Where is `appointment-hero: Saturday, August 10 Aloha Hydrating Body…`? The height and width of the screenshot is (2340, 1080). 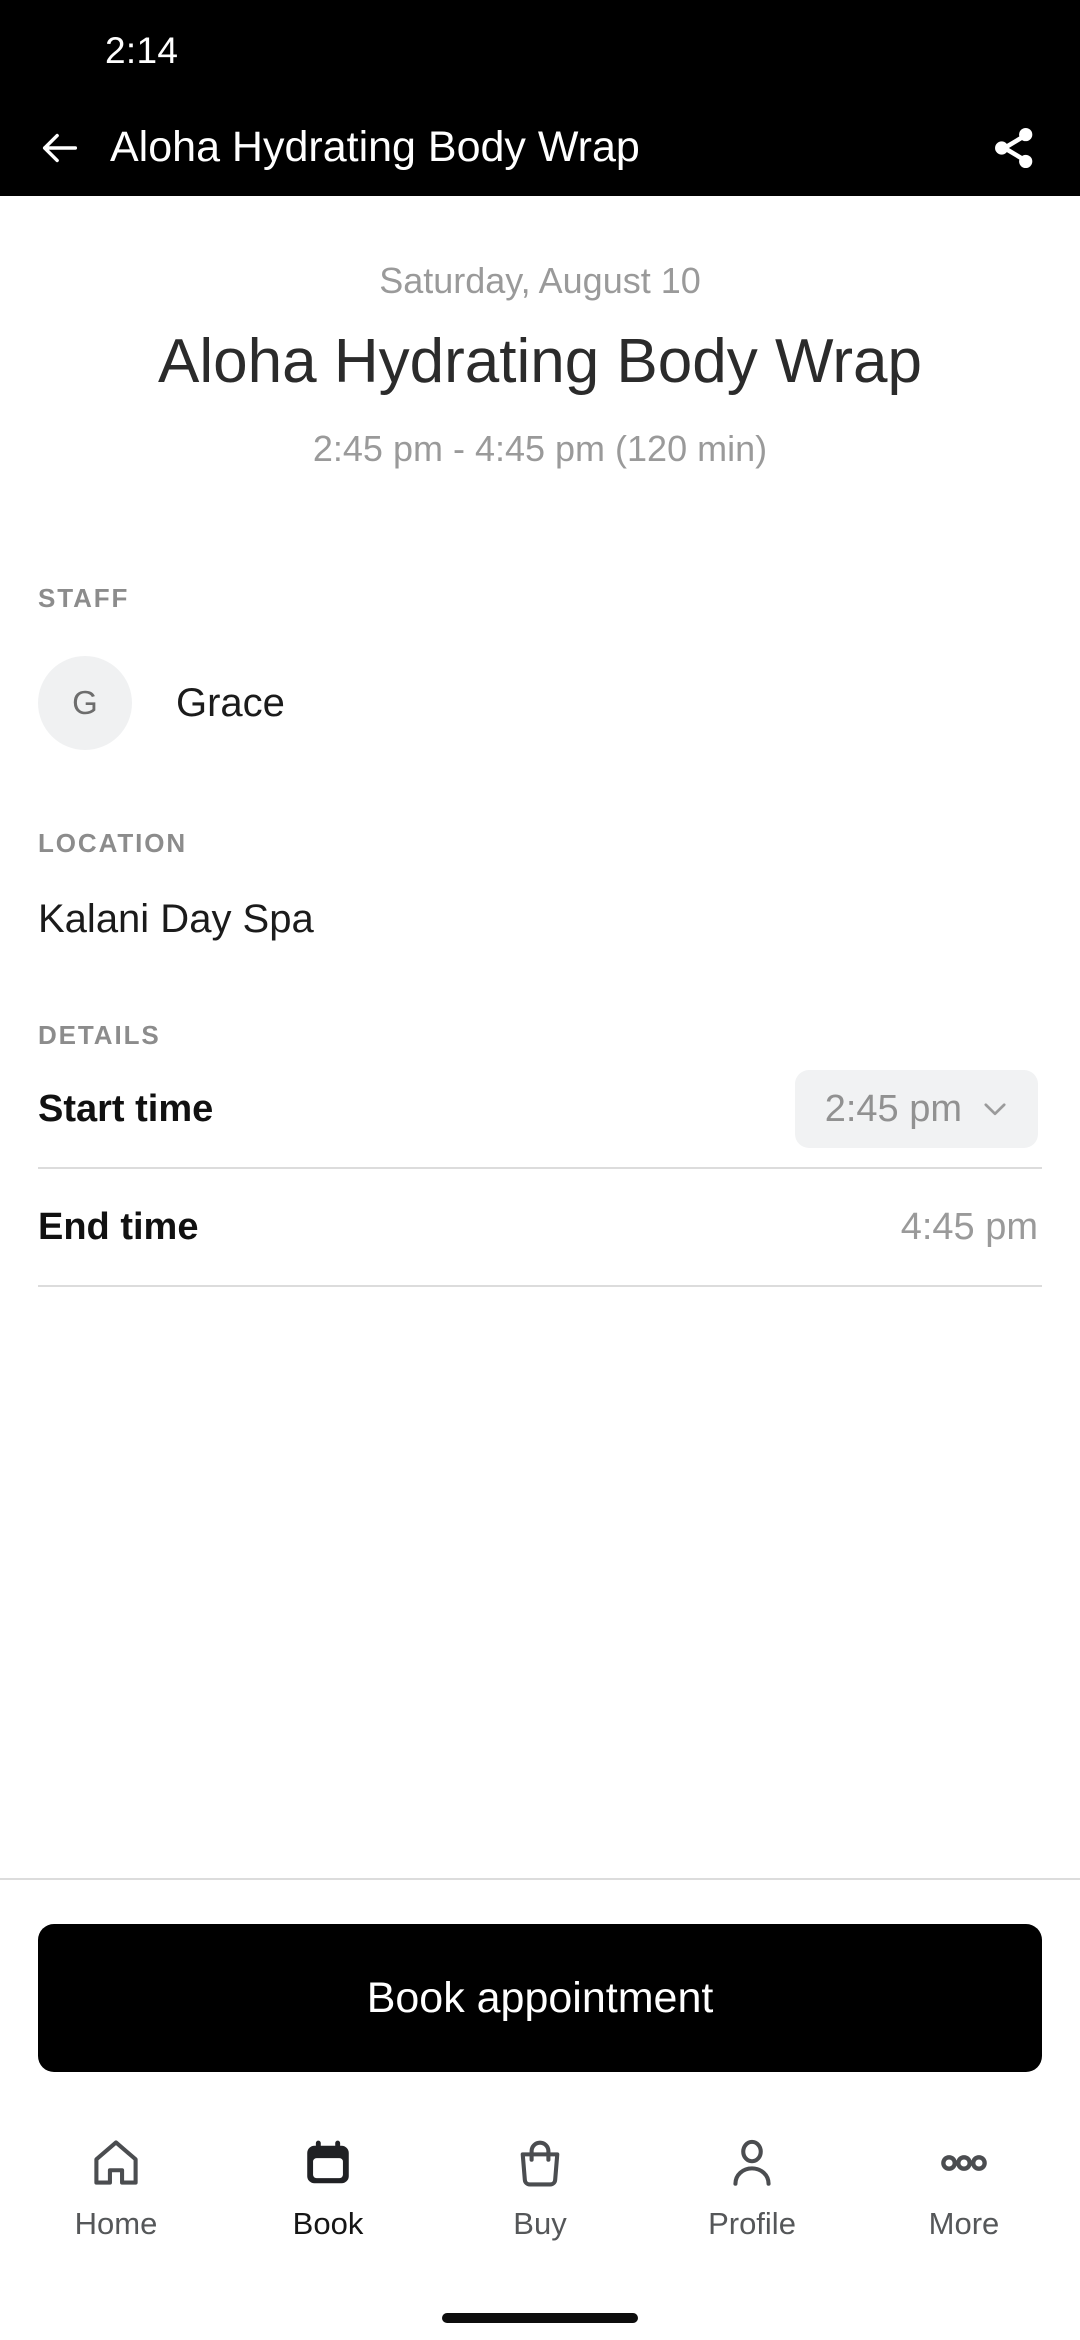
appointment-hero: Saturday, August 10 Aloha Hydrating Body… is located at coordinates (540, 333).